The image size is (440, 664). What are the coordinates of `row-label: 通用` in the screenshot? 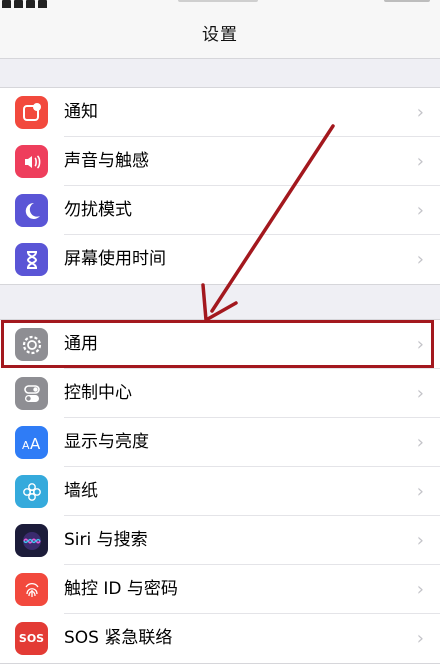 It's located at (81, 344).